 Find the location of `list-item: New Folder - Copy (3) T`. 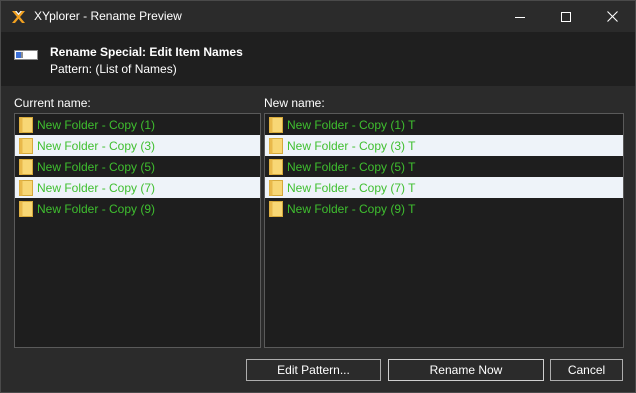

list-item: New Folder - Copy (3) T is located at coordinates (444, 145).